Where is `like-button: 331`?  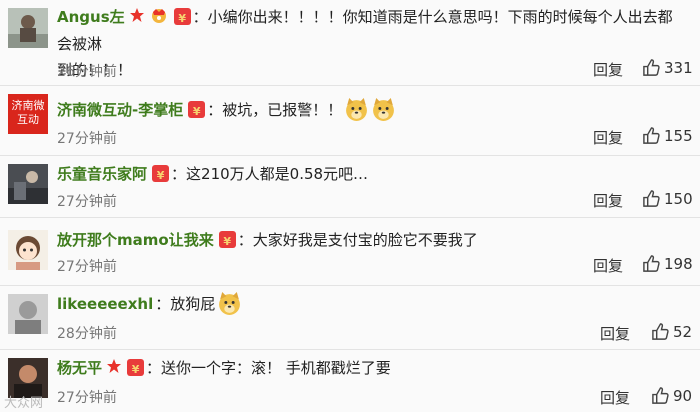
like-button: 331 is located at coordinates (667, 67).